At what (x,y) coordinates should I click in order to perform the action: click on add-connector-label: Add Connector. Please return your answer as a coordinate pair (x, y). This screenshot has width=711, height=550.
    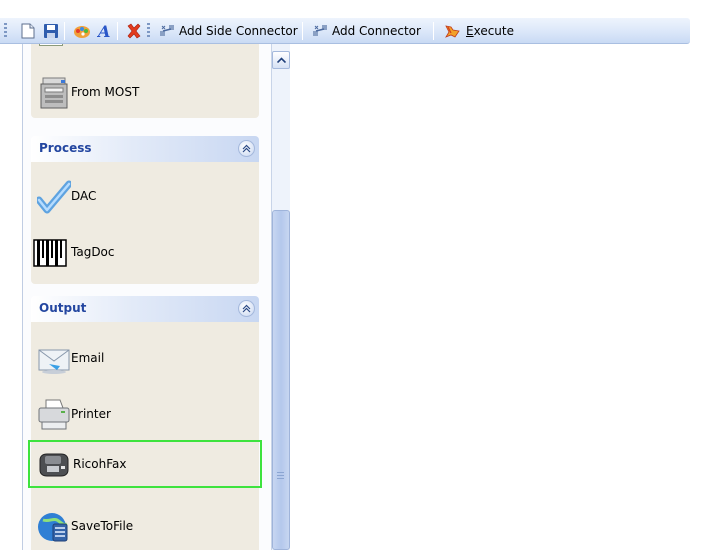
    Looking at the image, I should click on (376, 31).